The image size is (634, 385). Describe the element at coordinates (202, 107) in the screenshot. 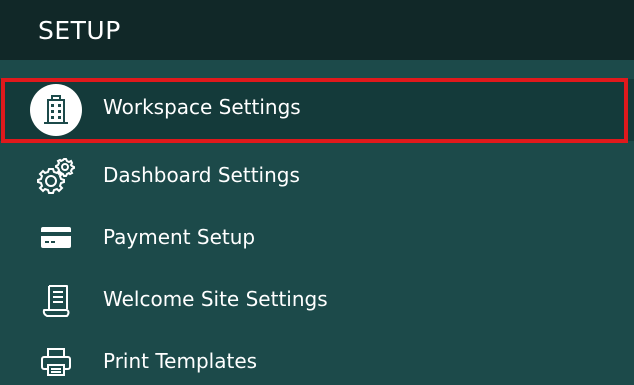

I see `menu-item-label: Workspace Settings` at that location.